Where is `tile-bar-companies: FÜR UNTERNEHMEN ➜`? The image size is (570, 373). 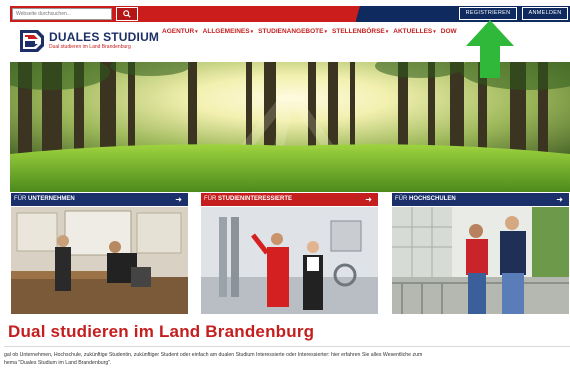 tile-bar-companies: FÜR UNTERNEHMEN ➜ is located at coordinates (99, 199).